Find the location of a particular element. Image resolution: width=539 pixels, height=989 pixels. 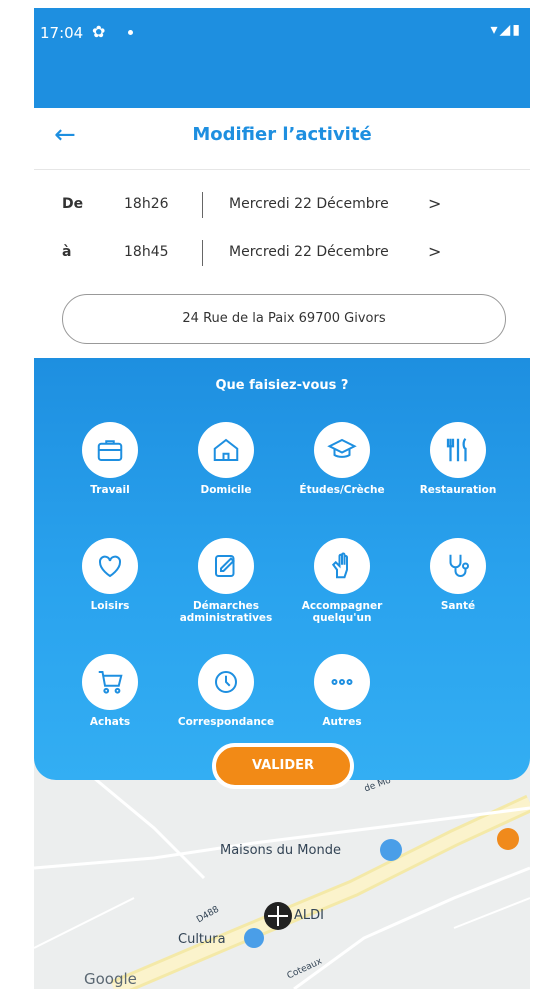

activity-option-demarches: Démarches administratives is located at coordinates (226, 581).